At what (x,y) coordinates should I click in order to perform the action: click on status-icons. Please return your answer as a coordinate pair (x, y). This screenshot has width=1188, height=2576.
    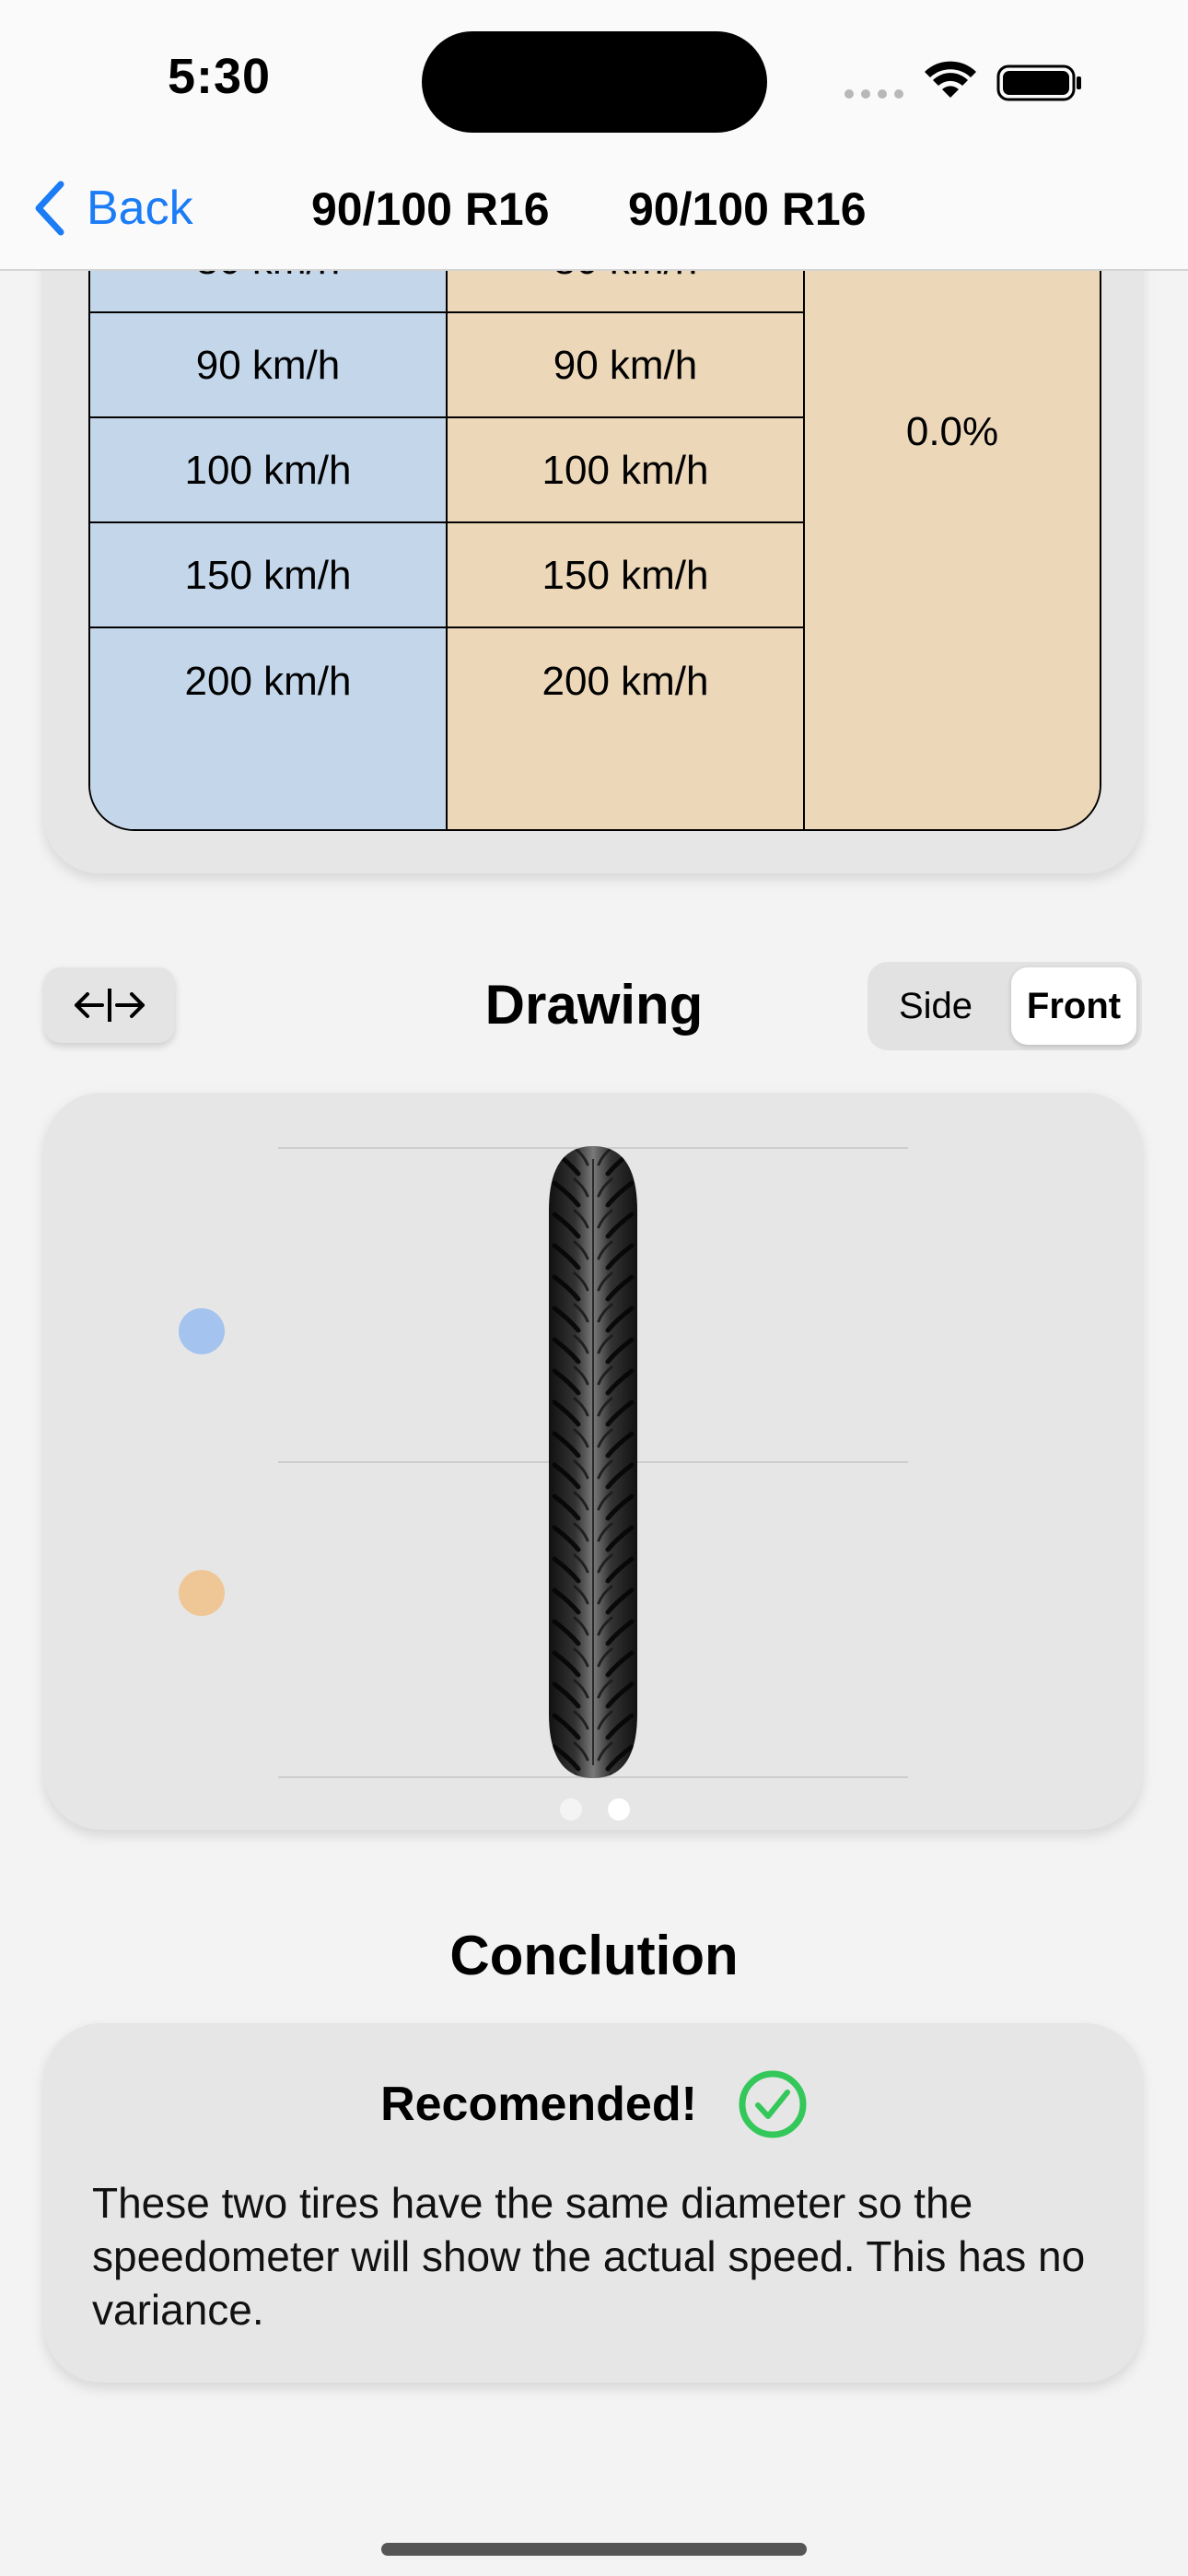
    Looking at the image, I should click on (964, 81).